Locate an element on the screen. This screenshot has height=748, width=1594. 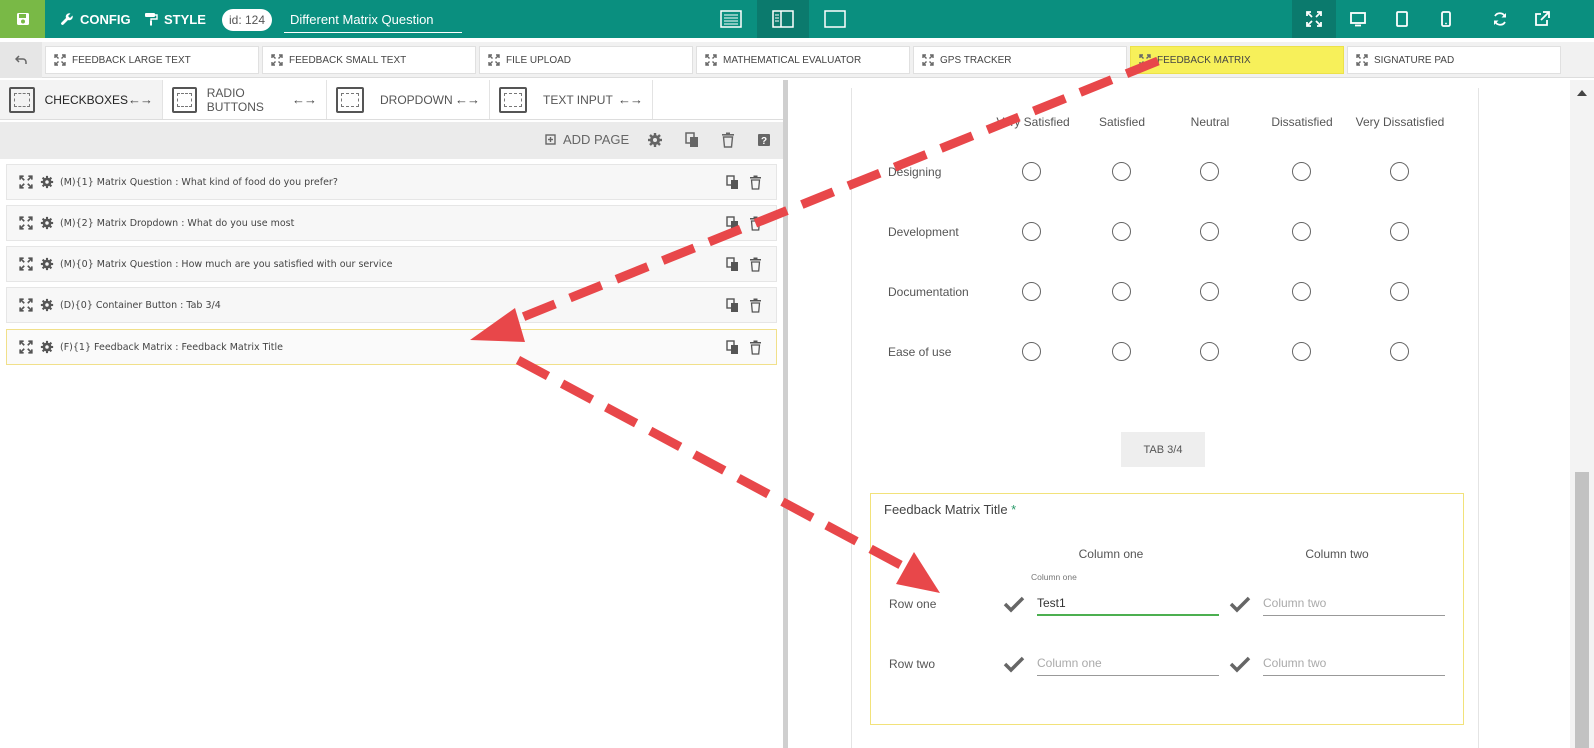
view-preview-button is located at coordinates (835, 19).